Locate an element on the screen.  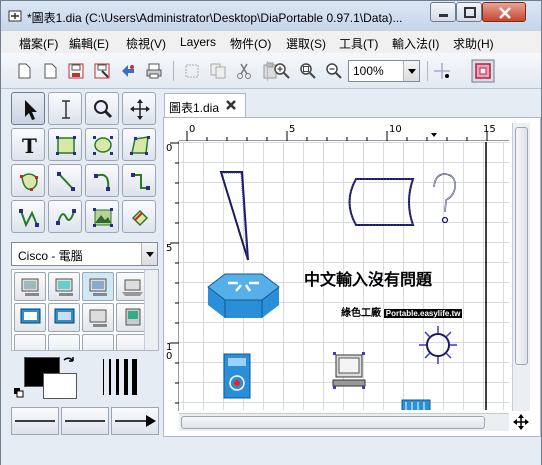
tool-arc is located at coordinates (102, 180).